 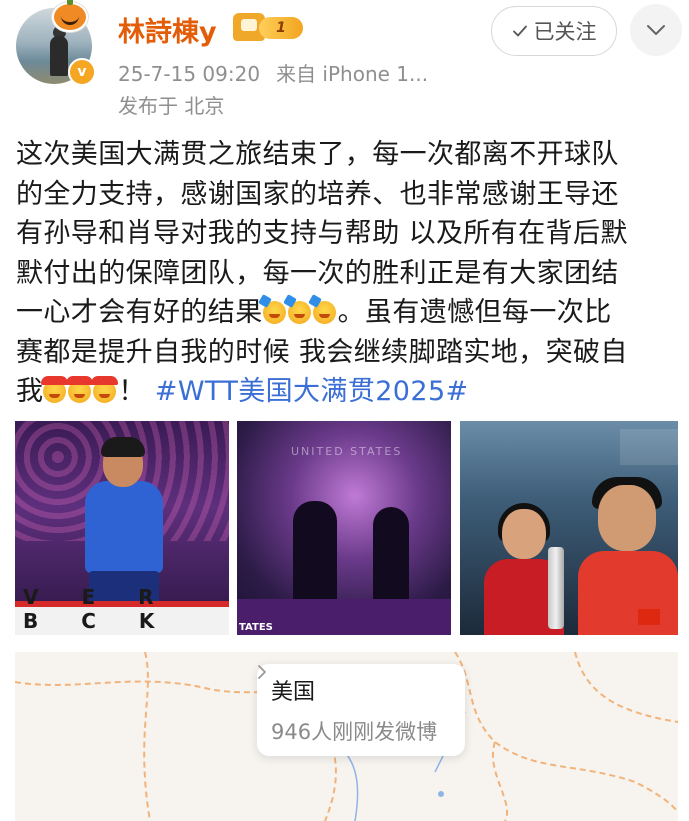 What do you see at coordinates (344, 528) in the screenshot?
I see `photo-thumbnail-2: UNITED STATES TATES` at bounding box center [344, 528].